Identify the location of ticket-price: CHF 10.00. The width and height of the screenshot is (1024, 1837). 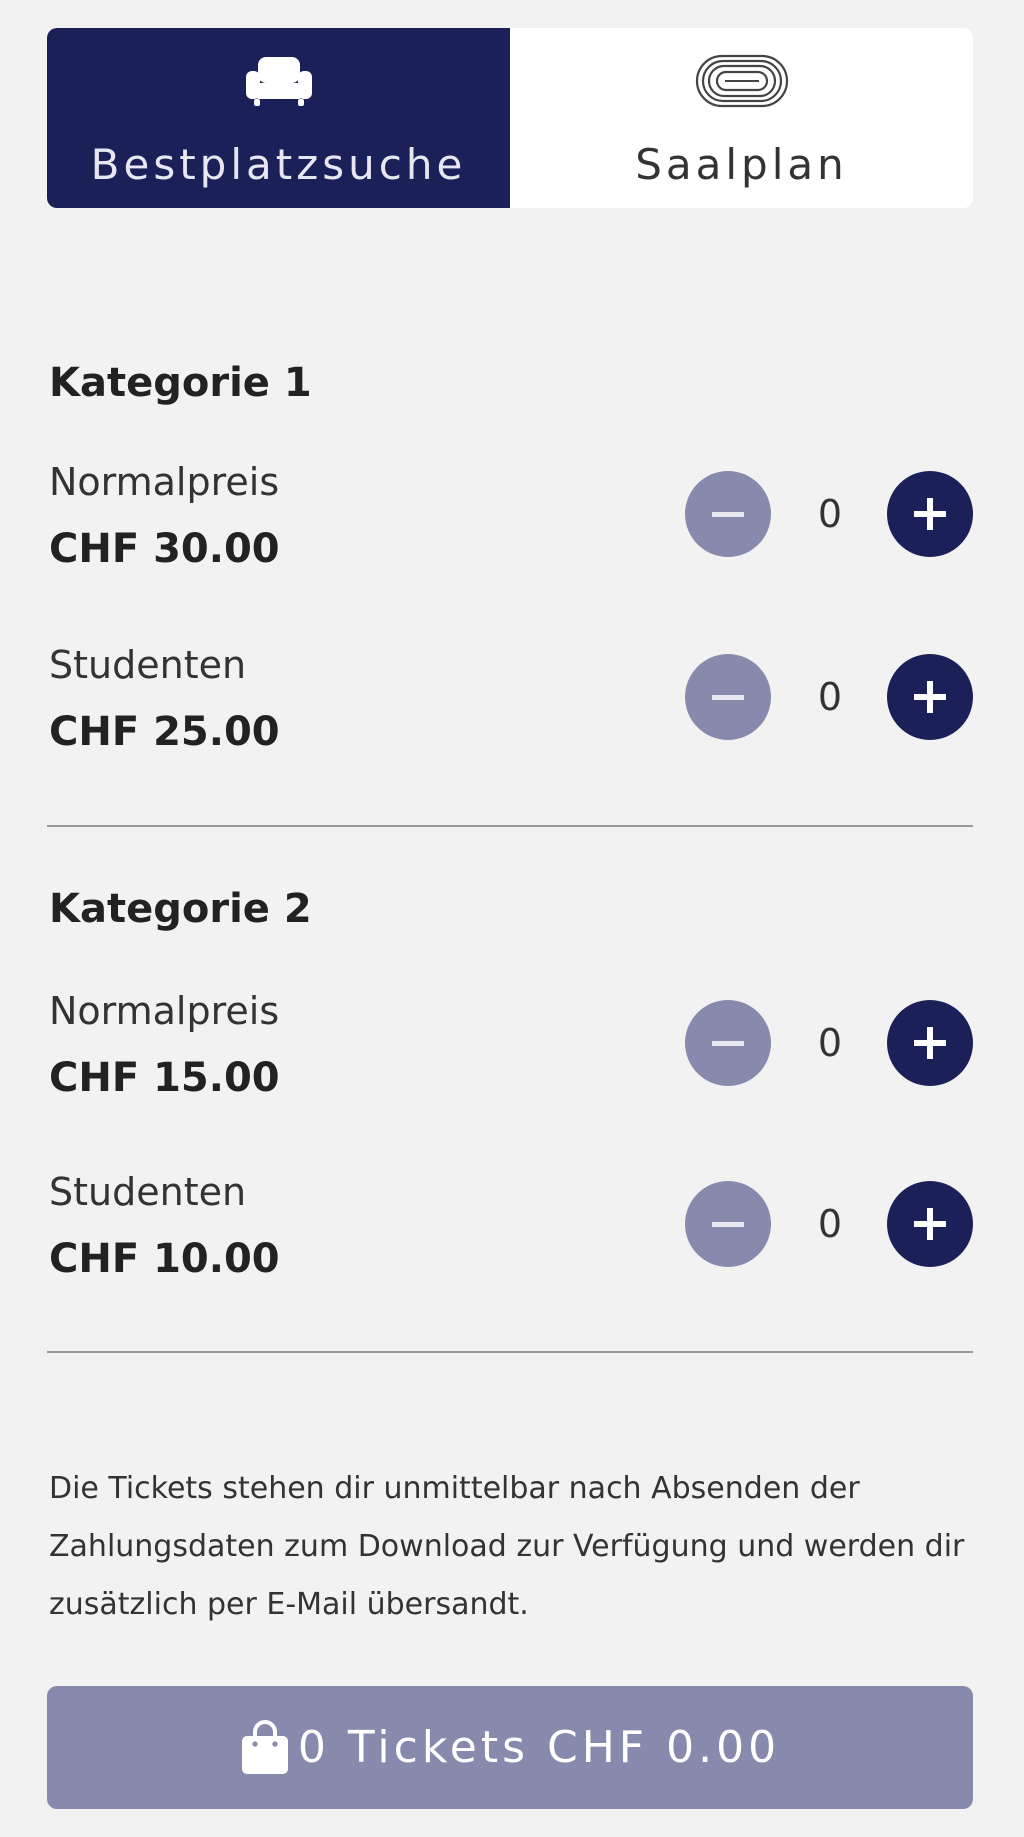
(164, 1259).